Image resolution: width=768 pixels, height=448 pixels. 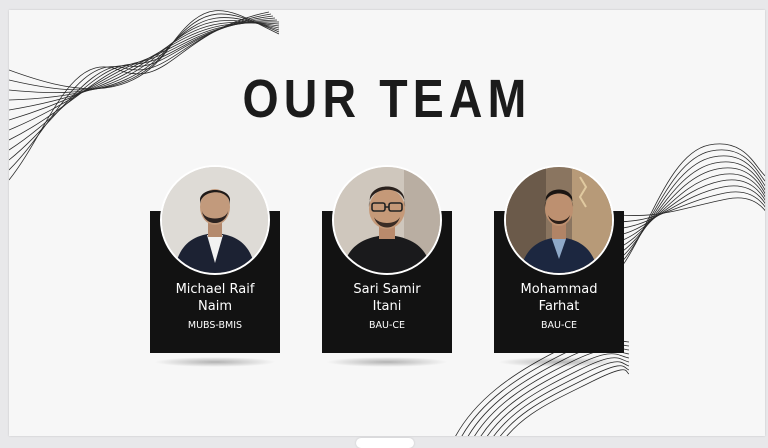 What do you see at coordinates (387, 99) in the screenshot?
I see `slide-title: OUR TEAM` at bounding box center [387, 99].